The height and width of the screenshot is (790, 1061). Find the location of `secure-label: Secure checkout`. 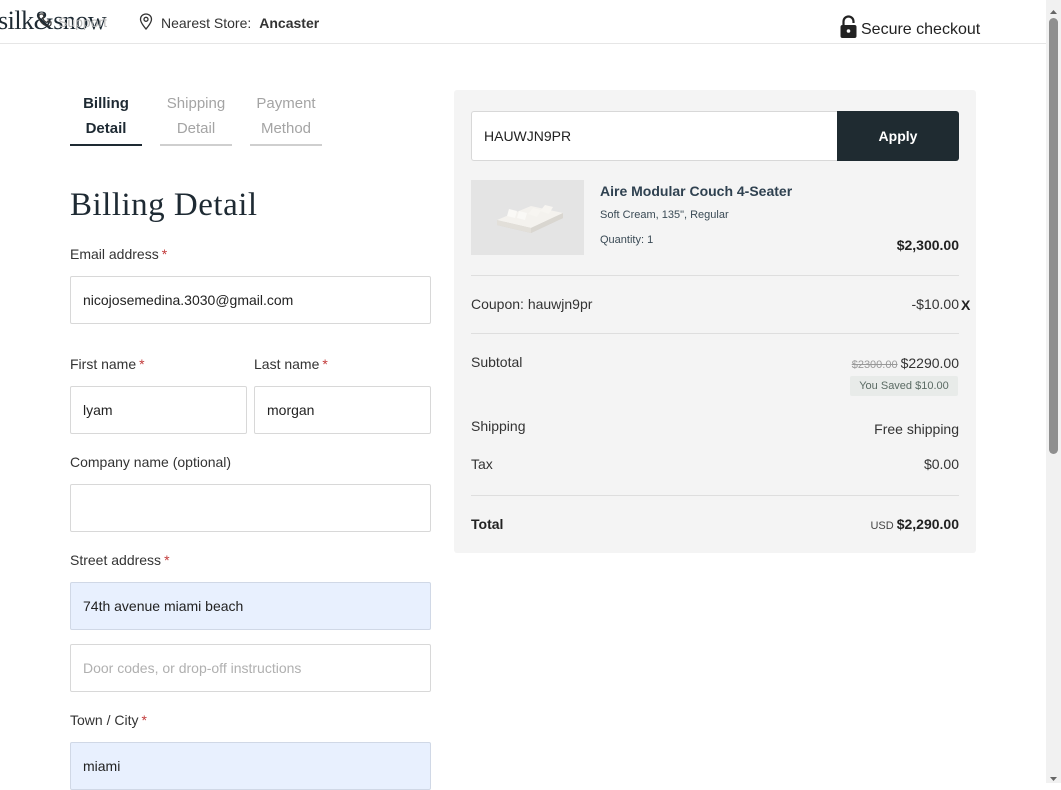

secure-label: Secure checkout is located at coordinates (921, 29).